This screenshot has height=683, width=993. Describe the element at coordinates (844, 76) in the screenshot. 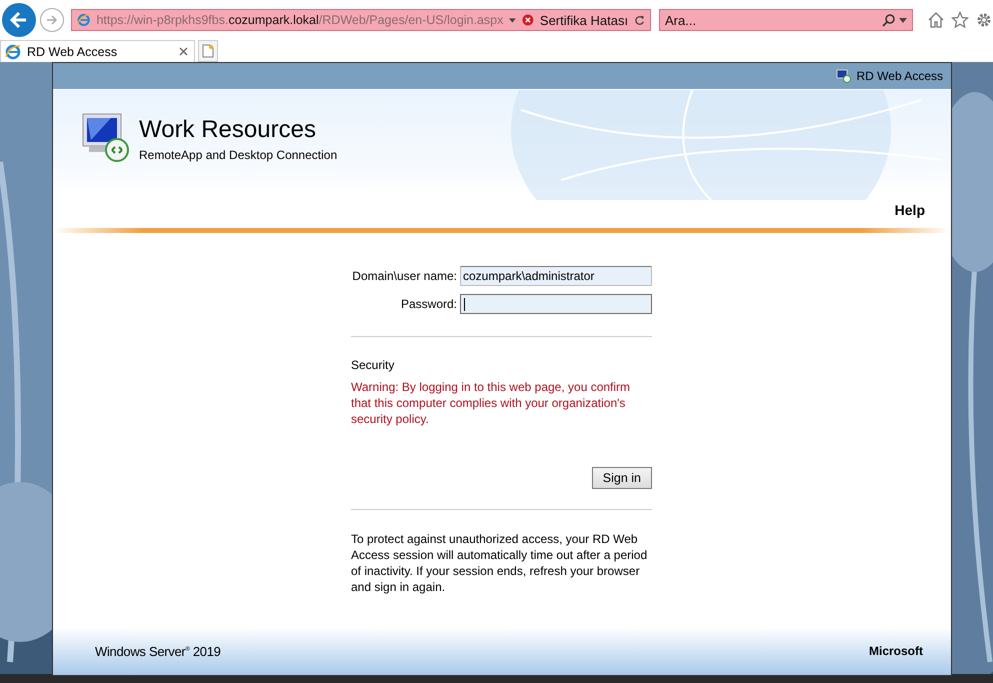

I see `remote-desktop-icon` at that location.